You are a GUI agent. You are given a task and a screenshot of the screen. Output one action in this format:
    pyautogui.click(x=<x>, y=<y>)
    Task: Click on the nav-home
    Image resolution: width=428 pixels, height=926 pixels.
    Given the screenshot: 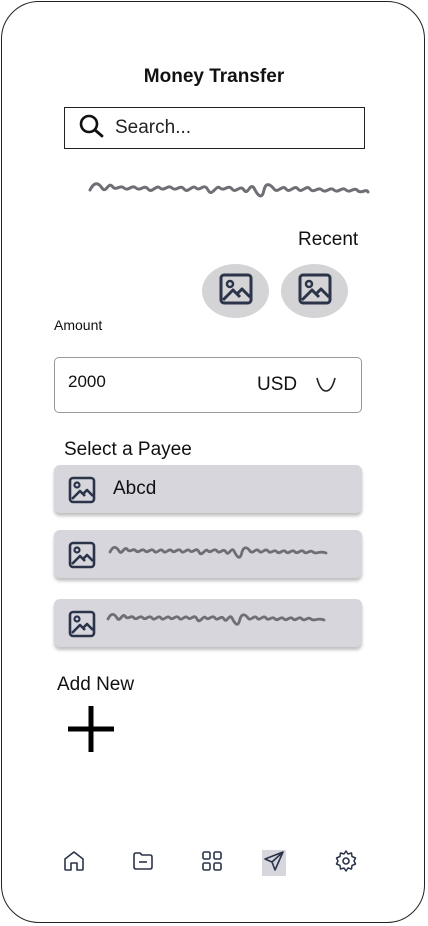 What is the action you would take?
    pyautogui.click(x=74, y=863)
    